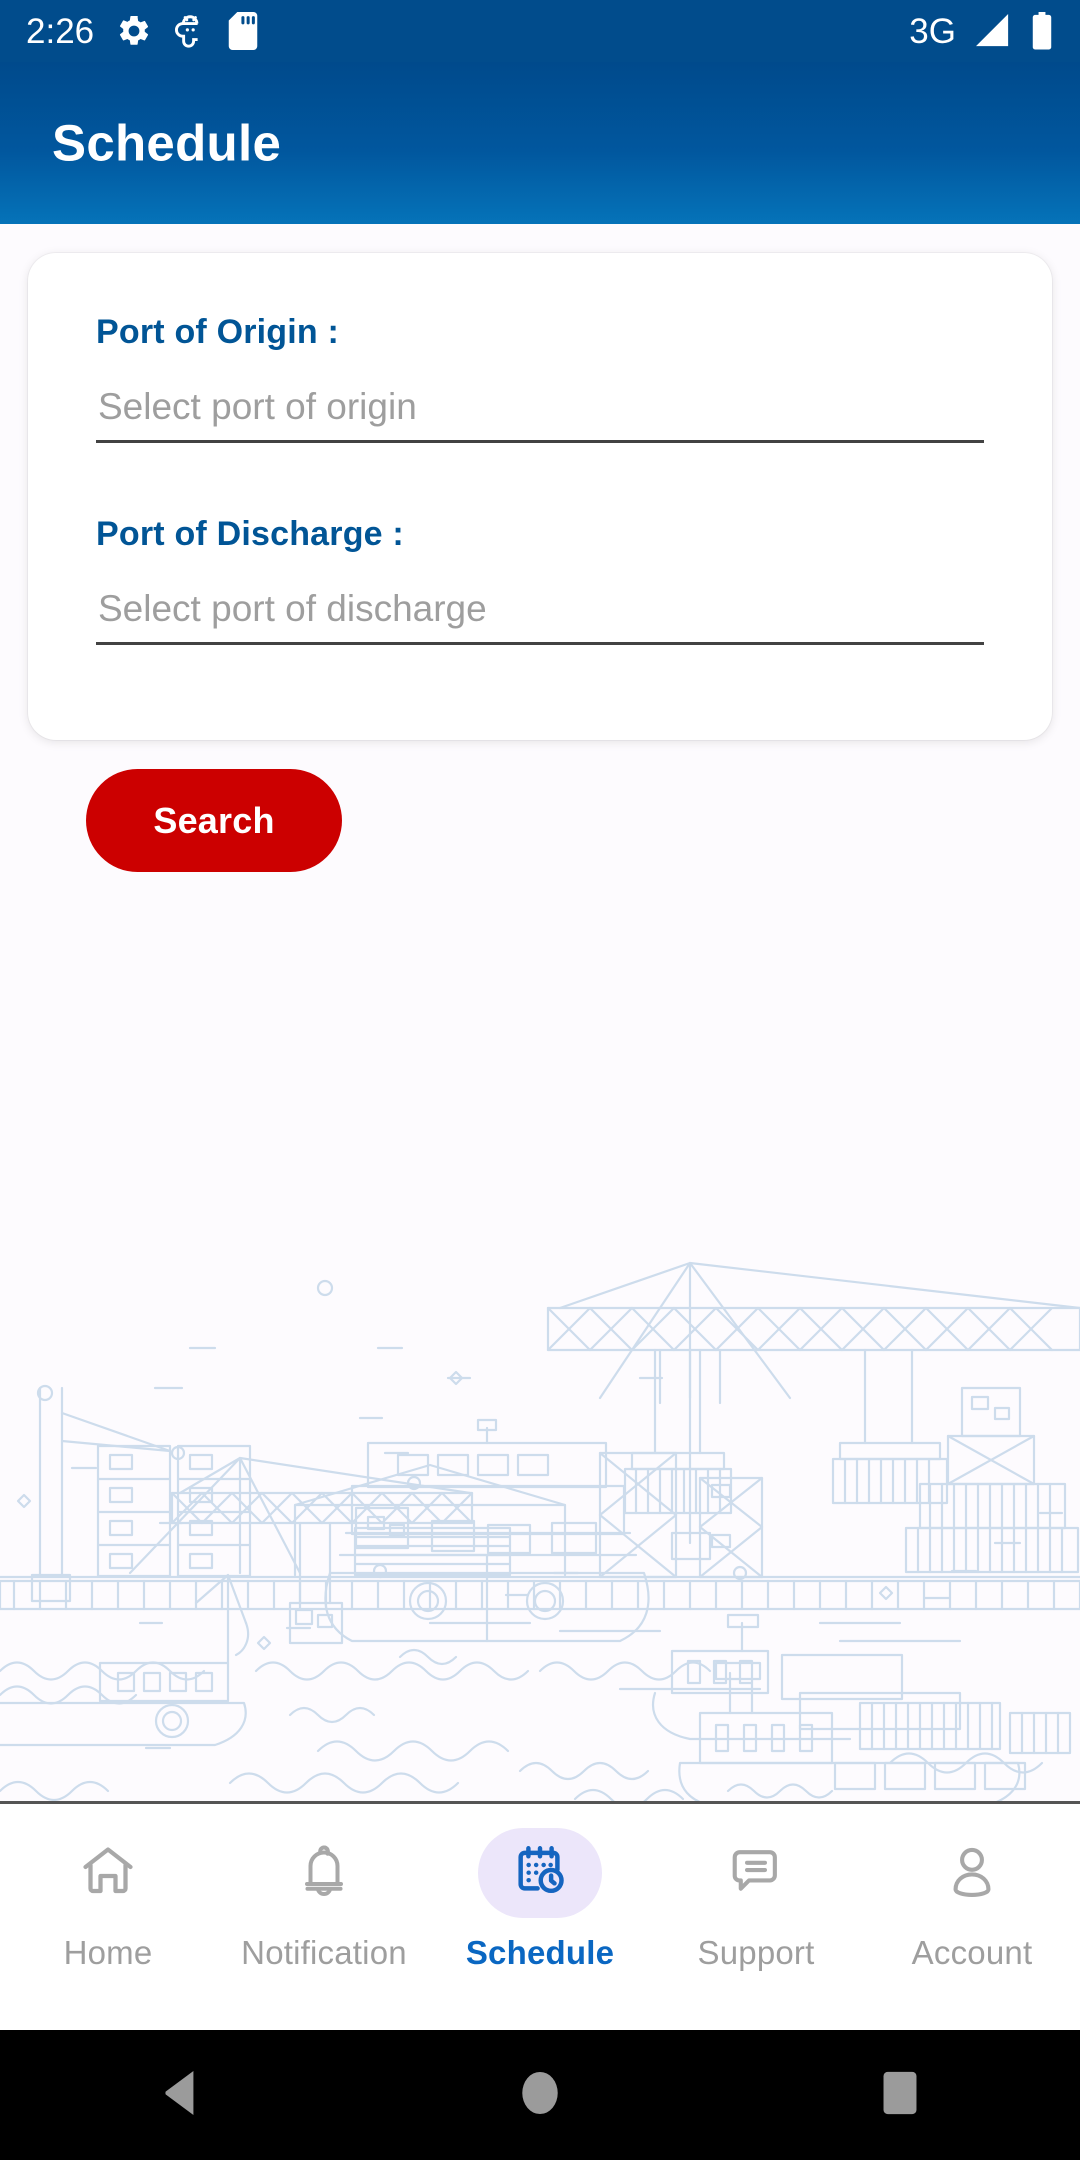 Image resolution: width=1080 pixels, height=2160 pixels. I want to click on chat-bubble-icon, so click(756, 1873).